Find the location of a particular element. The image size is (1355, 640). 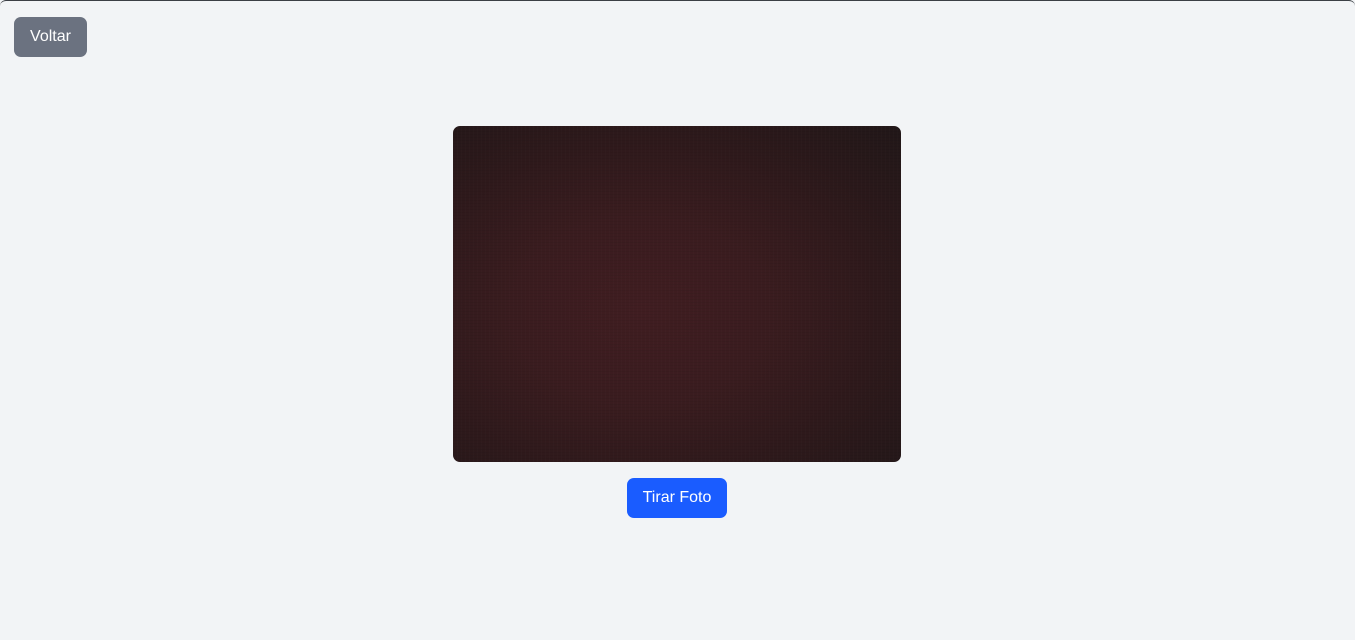

take-photo-button: Tirar Foto is located at coordinates (677, 498).